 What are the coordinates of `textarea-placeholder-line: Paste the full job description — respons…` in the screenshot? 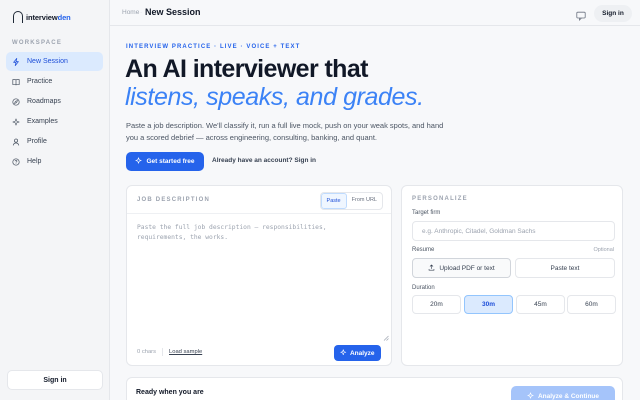 It's located at (232, 227).